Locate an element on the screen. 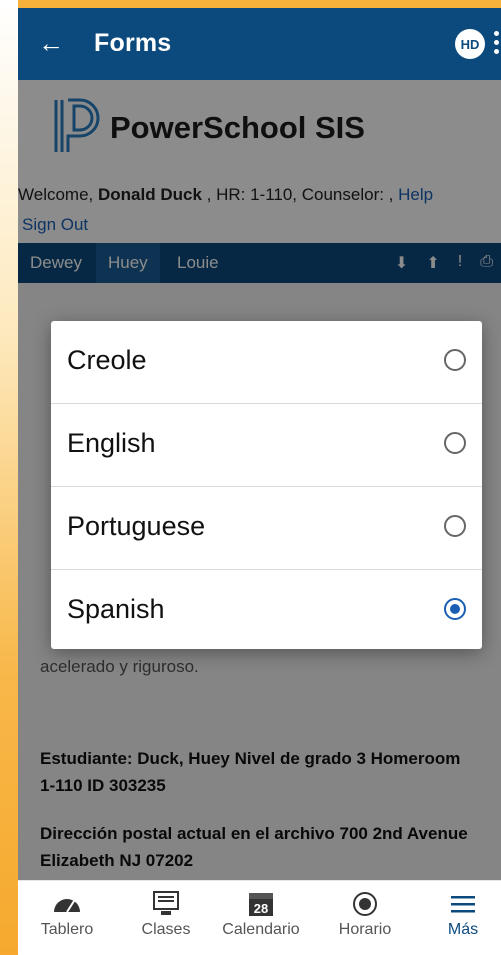 This screenshot has height=955, width=501. language-option-portuguese: Portuguese is located at coordinates (266, 528).